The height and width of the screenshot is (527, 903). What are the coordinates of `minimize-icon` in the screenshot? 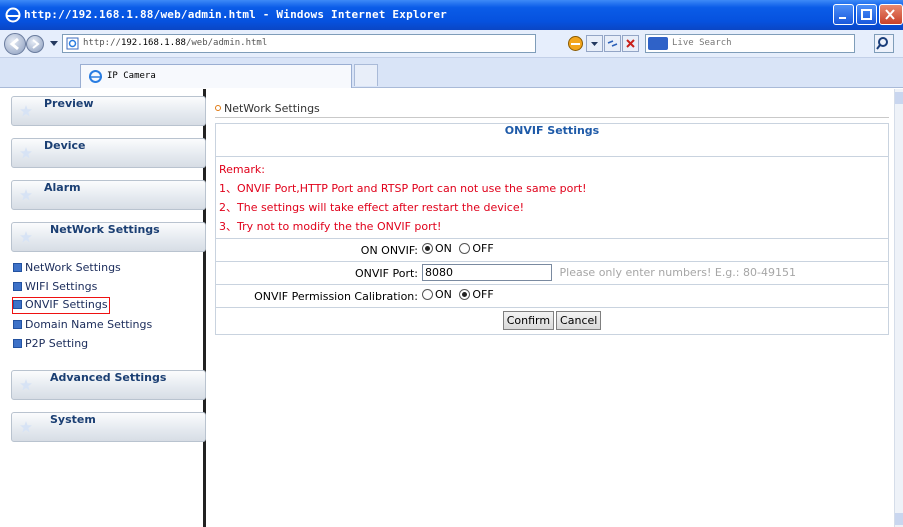 It's located at (842, 18).